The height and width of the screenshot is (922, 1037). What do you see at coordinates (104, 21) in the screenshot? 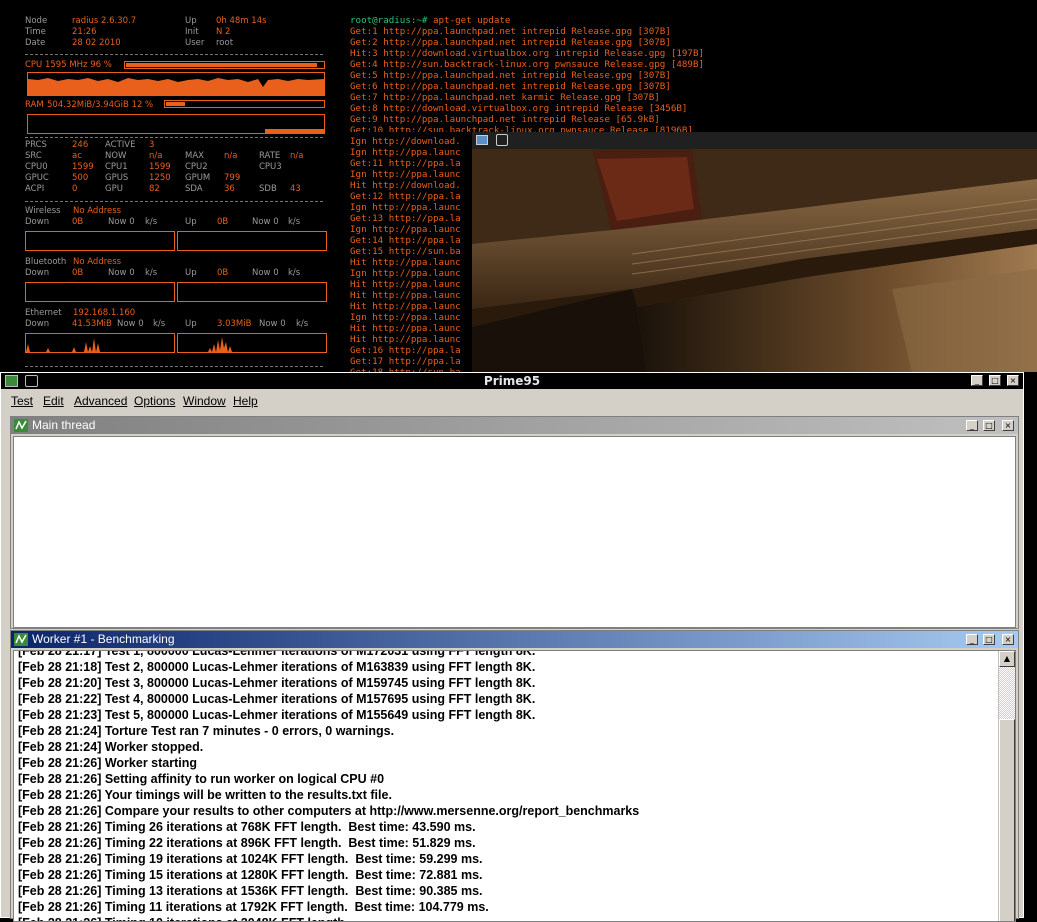
I see `node-value: radius 2.6.30.7` at bounding box center [104, 21].